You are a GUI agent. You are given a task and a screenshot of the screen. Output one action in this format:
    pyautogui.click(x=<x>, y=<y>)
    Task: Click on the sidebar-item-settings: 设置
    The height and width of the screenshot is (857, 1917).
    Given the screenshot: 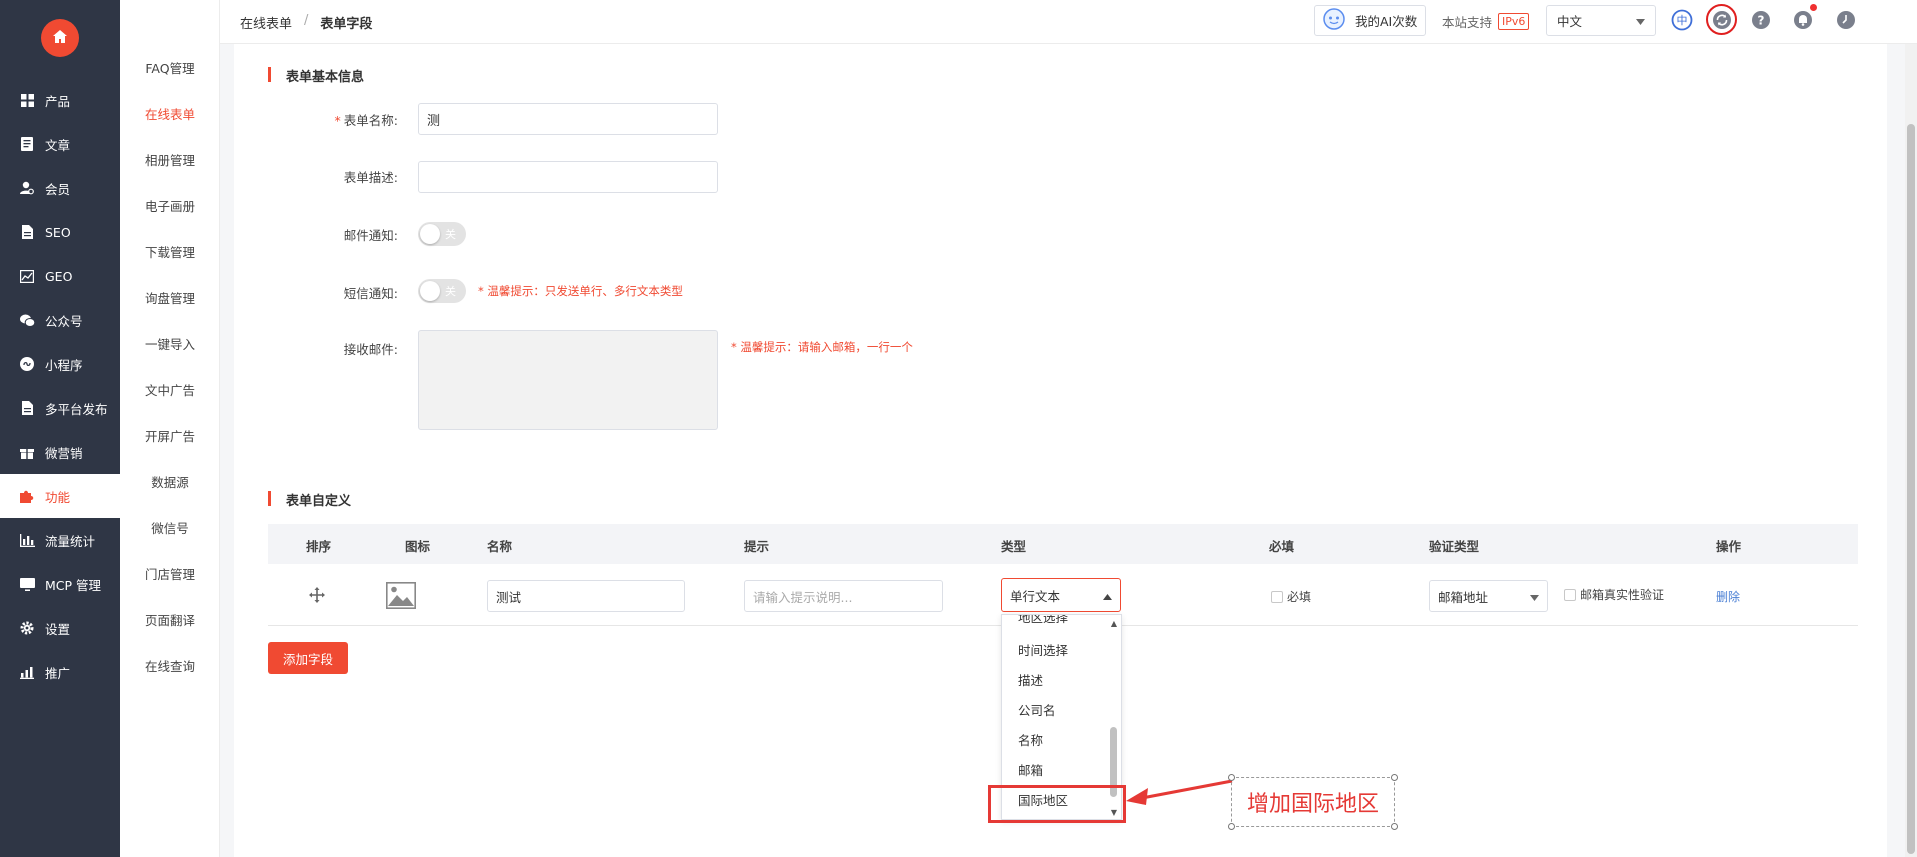 What is the action you would take?
    pyautogui.click(x=60, y=628)
    